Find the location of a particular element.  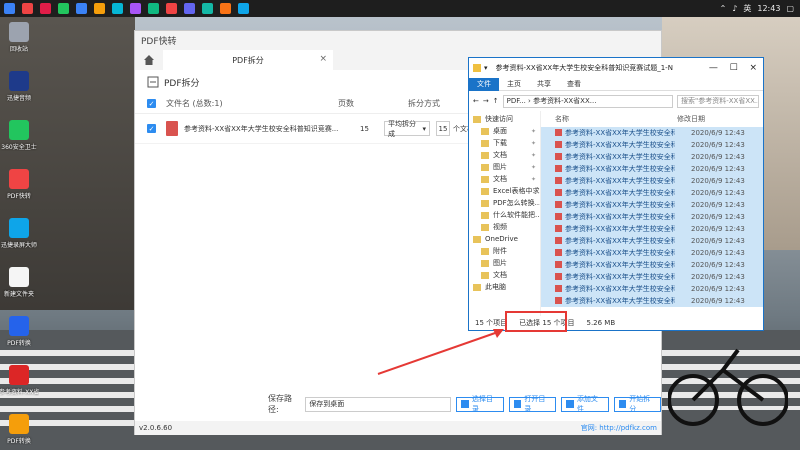

parts-input: 15 is located at coordinates (443, 128).